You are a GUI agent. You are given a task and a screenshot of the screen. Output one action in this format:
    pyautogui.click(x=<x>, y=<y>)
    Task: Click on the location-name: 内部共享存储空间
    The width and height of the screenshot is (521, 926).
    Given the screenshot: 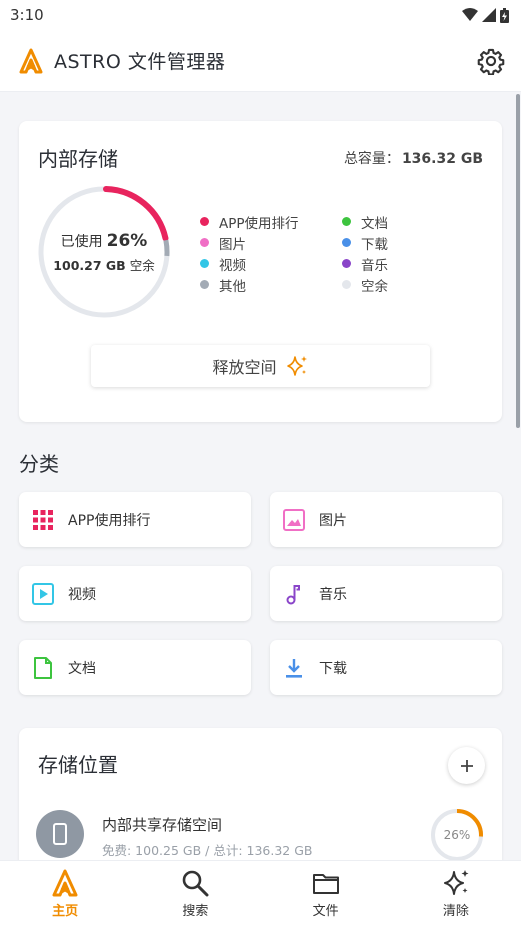 What is the action you would take?
    pyautogui.click(x=162, y=824)
    